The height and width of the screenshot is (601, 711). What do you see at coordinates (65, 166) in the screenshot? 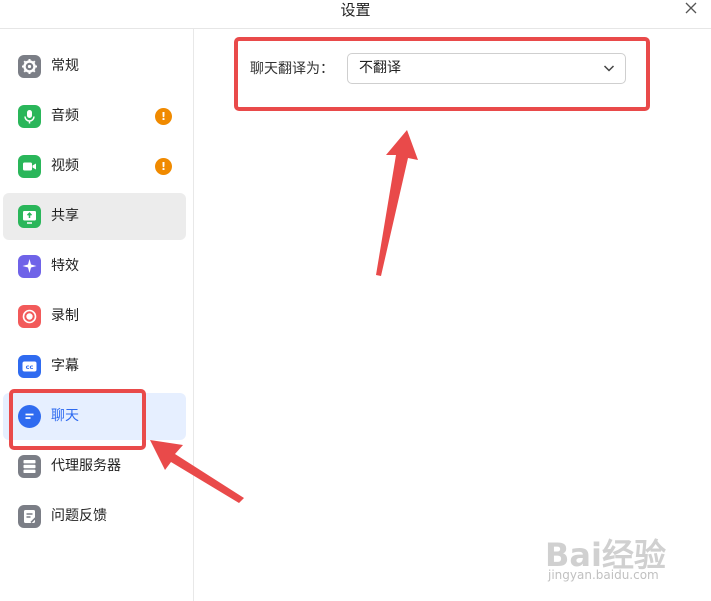
I see `sidebar-item-label: 视频` at bounding box center [65, 166].